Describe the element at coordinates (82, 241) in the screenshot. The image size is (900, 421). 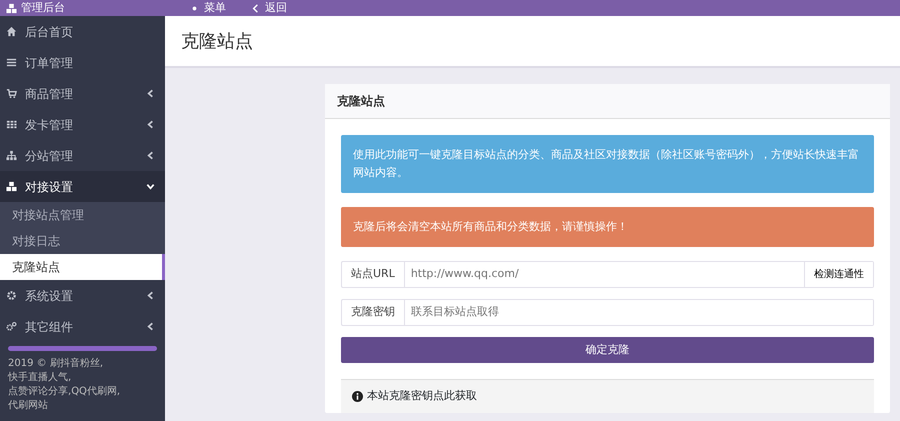
I see `submenu-item: 对接日志` at that location.